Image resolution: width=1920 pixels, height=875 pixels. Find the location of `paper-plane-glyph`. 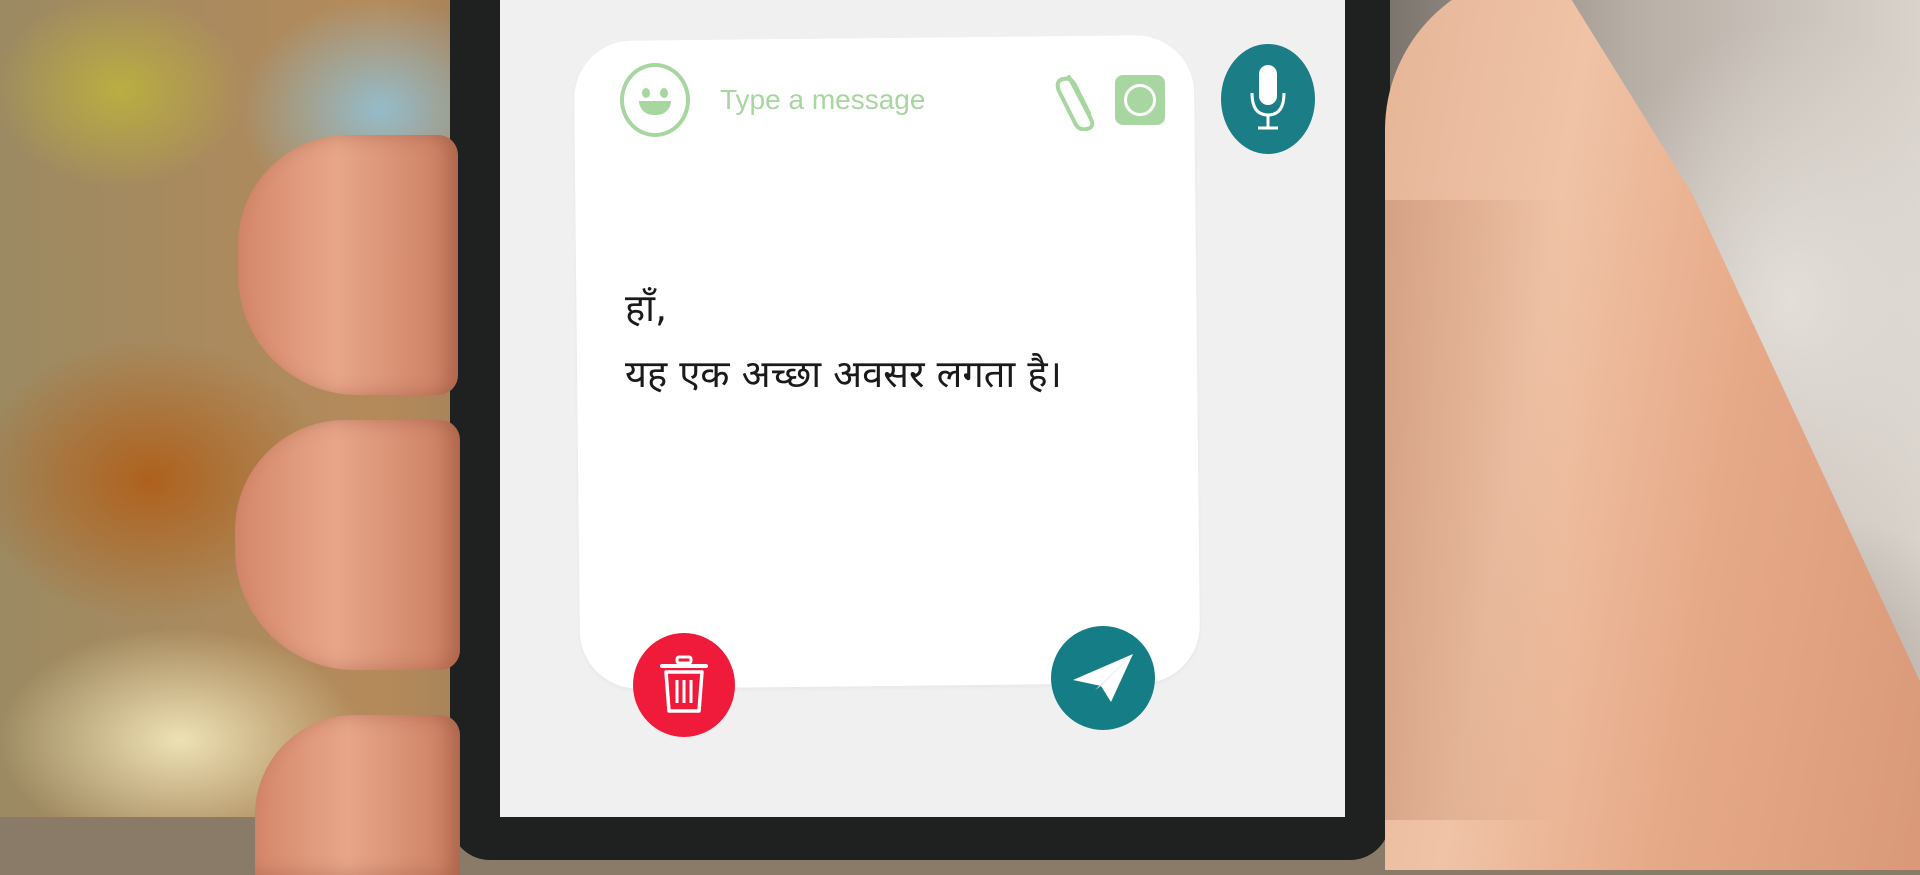

paper-plane-glyph is located at coordinates (1103, 678).